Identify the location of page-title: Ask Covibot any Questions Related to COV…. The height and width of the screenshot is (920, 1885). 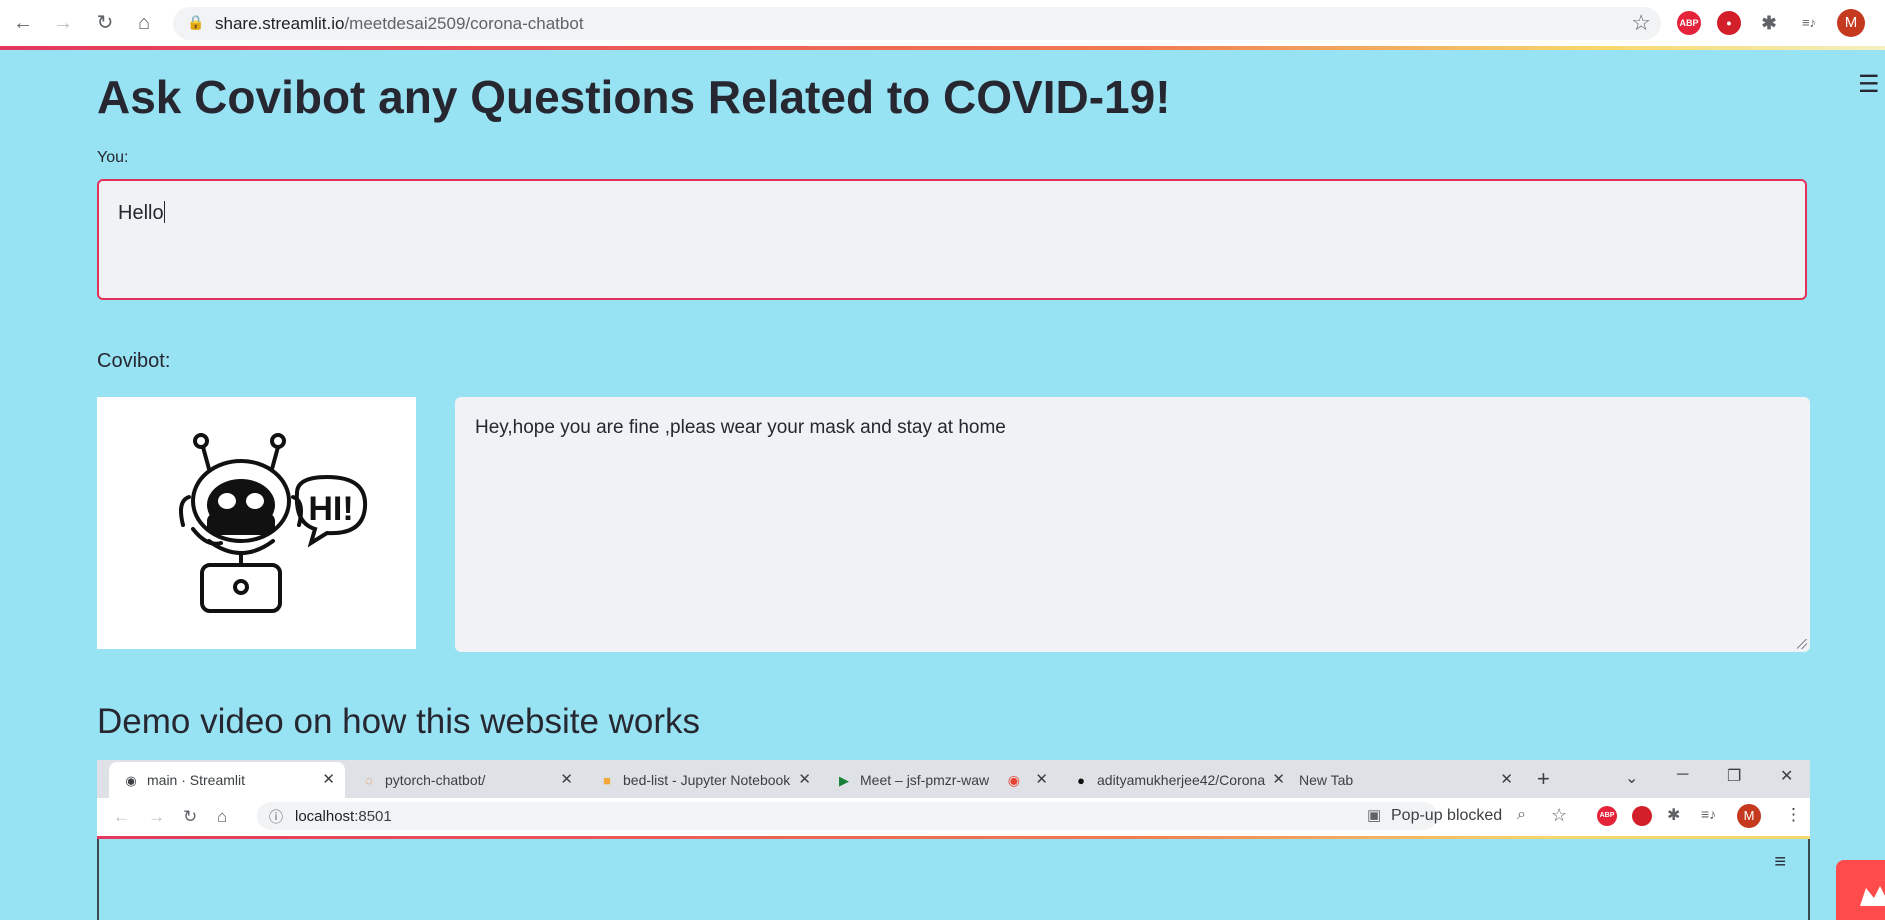
(634, 97).